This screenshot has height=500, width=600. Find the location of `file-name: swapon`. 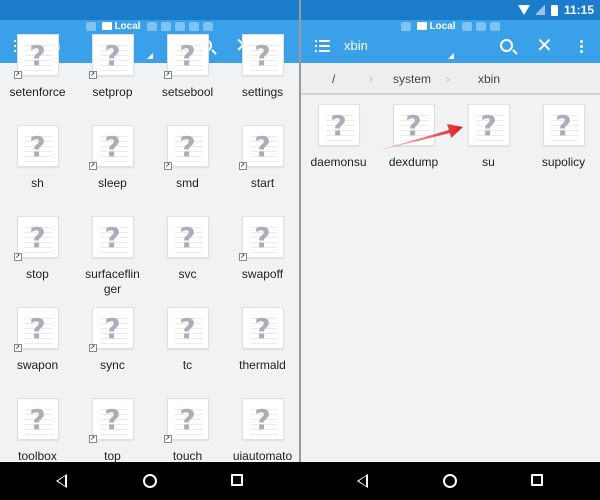

file-name: swapon is located at coordinates (37, 365).